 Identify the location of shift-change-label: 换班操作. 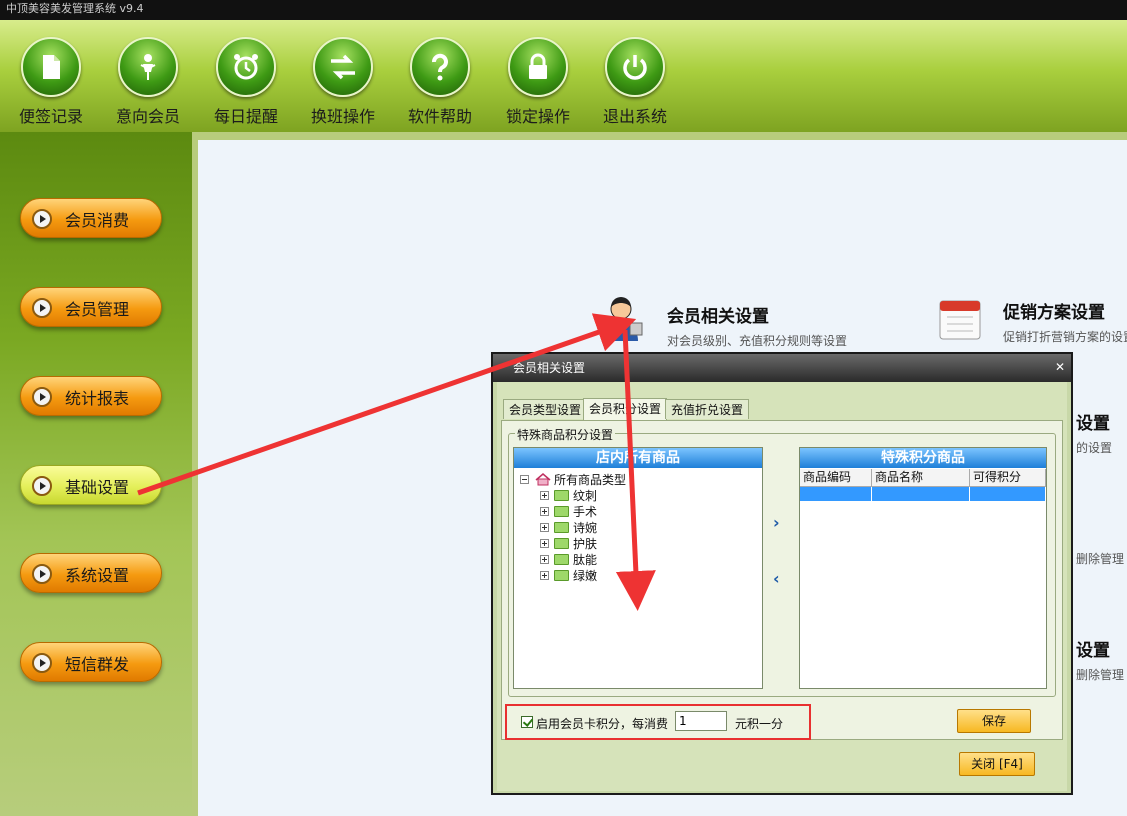
(342, 116).